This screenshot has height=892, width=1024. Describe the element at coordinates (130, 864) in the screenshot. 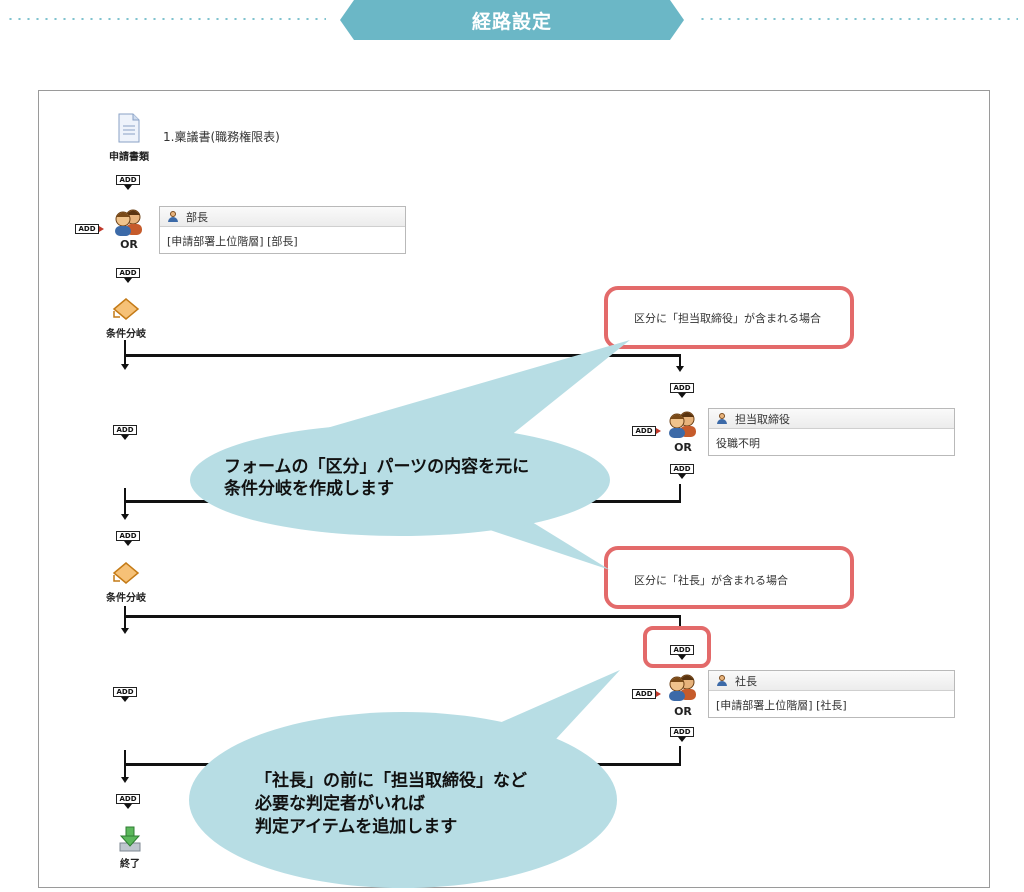

I see `end-label: 終了` at that location.